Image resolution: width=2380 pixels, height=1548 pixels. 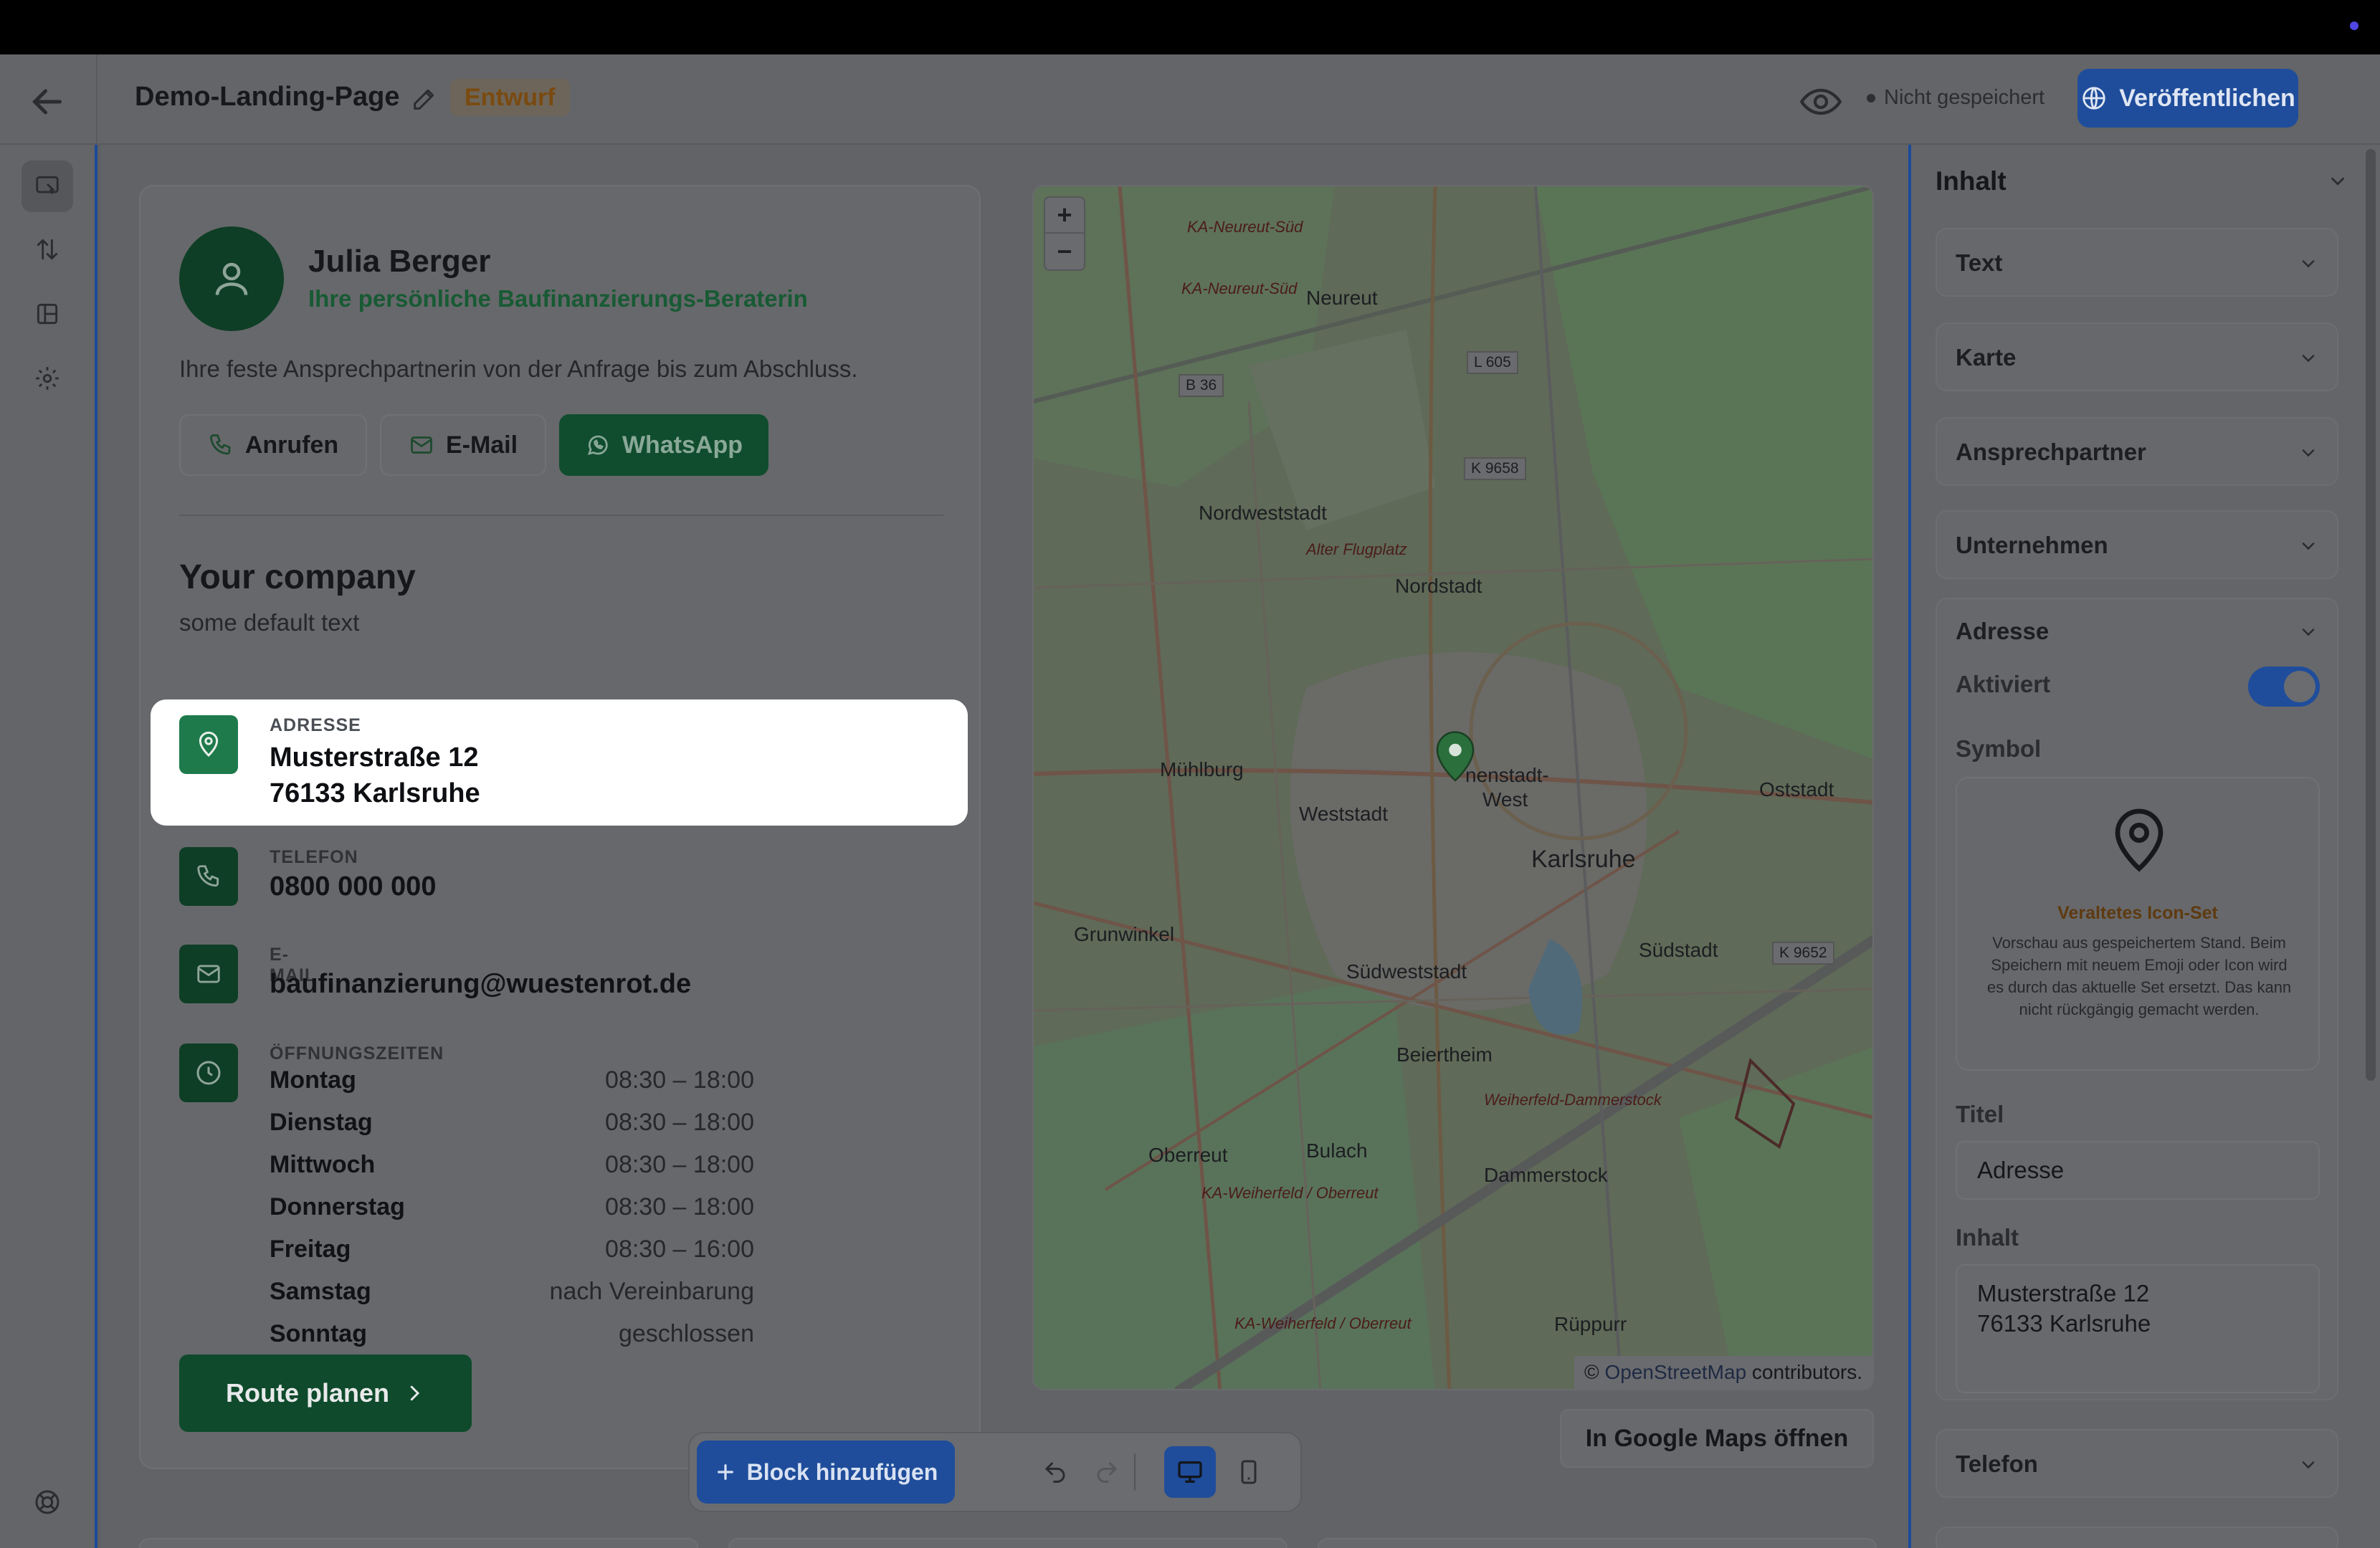 I want to click on sidebar-item-pages, so click(x=48, y=186).